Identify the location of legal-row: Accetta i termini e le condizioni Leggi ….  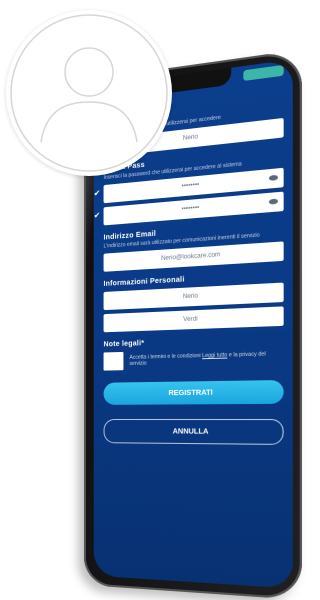
(193, 359).